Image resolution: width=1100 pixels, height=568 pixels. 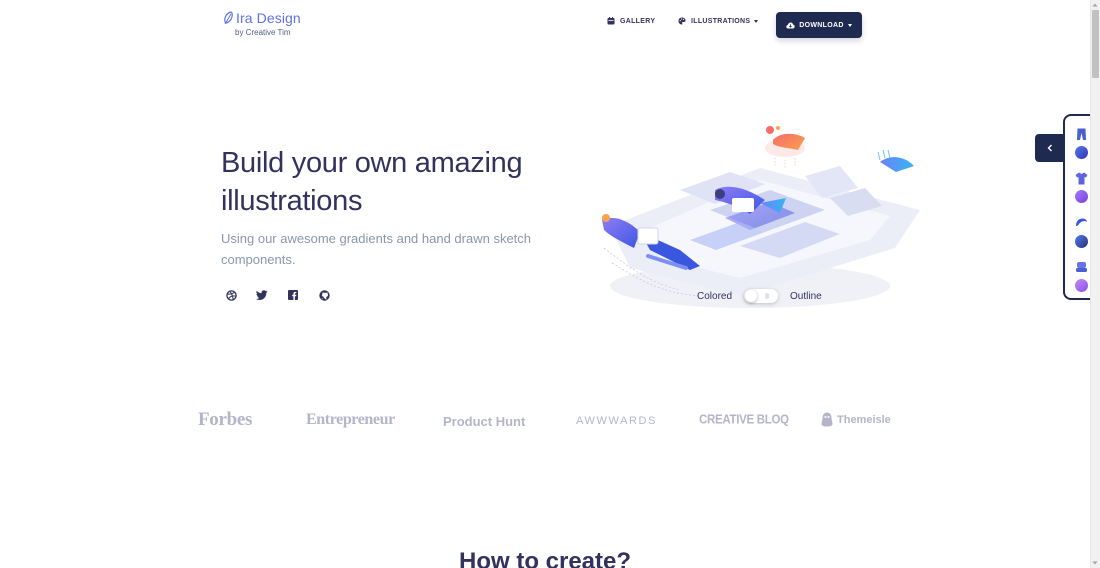 What do you see at coordinates (1095, 5) in the screenshot?
I see `scroll-up-arrow-icon` at bounding box center [1095, 5].